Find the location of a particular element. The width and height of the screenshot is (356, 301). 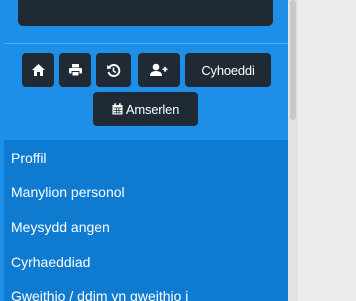

print-icon is located at coordinates (75, 70).